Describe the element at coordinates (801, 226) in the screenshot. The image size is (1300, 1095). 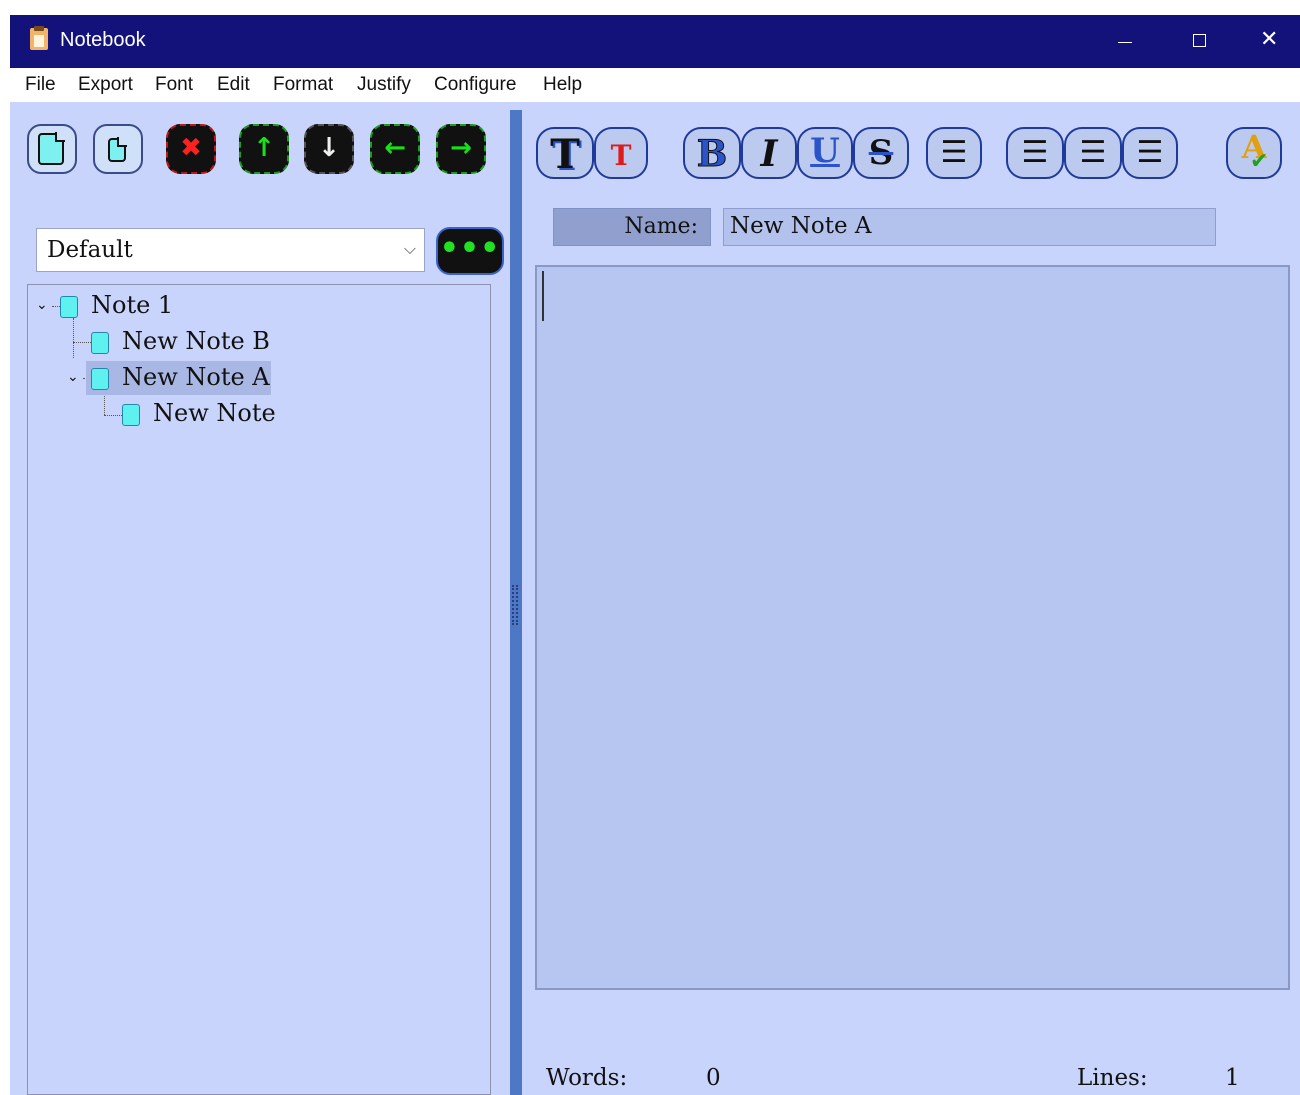
I see `note-name-value: New Note A` at that location.